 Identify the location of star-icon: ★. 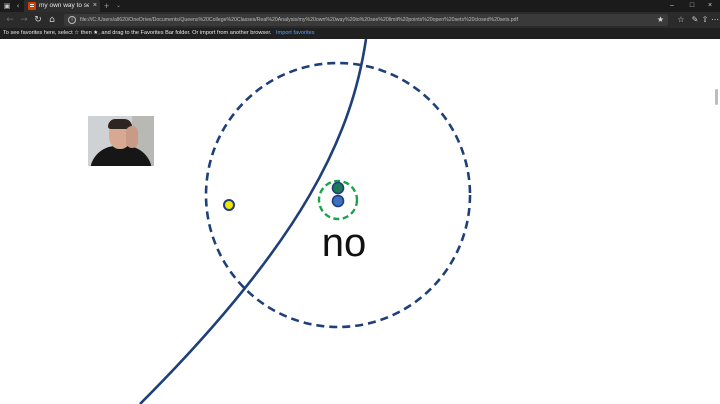
(660, 20).